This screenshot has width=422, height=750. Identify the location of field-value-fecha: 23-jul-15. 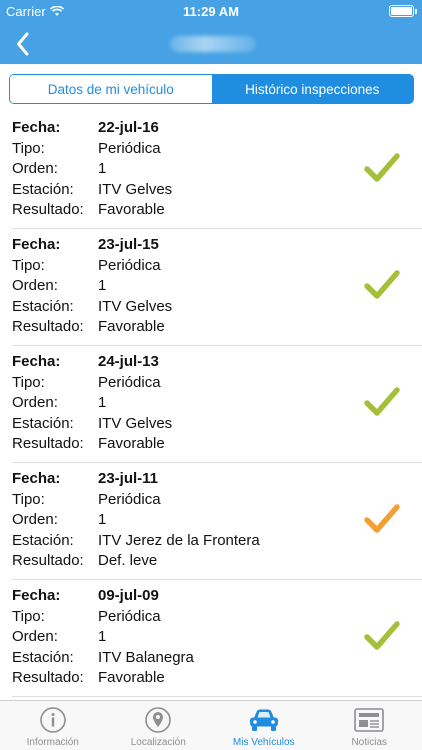
(128, 244).